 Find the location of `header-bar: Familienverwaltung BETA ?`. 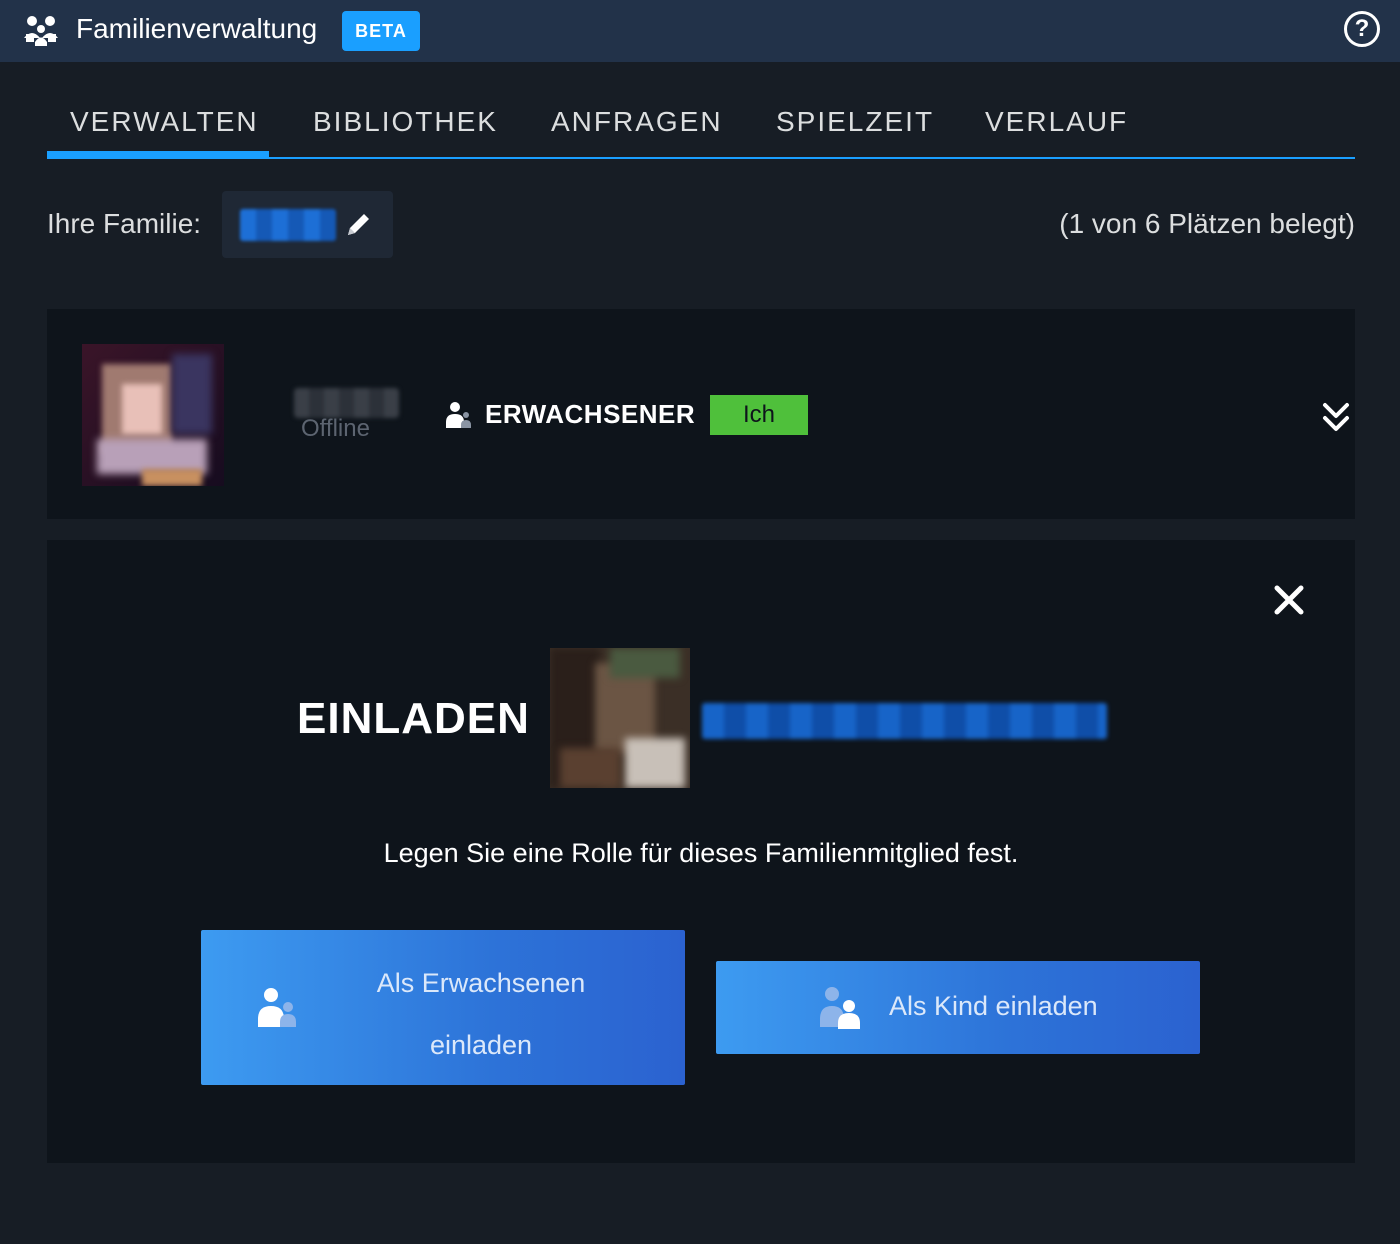

header-bar: Familienverwaltung BETA ? is located at coordinates (700, 31).